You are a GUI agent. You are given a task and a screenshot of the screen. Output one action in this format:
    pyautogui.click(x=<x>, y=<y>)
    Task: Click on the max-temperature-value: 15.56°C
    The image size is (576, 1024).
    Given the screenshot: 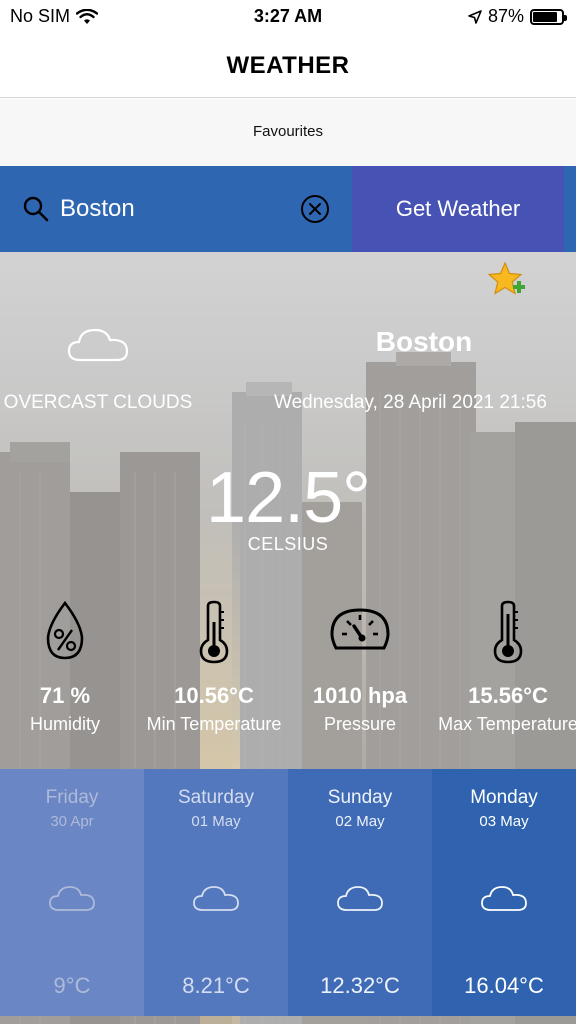 What is the action you would take?
    pyautogui.click(x=508, y=695)
    